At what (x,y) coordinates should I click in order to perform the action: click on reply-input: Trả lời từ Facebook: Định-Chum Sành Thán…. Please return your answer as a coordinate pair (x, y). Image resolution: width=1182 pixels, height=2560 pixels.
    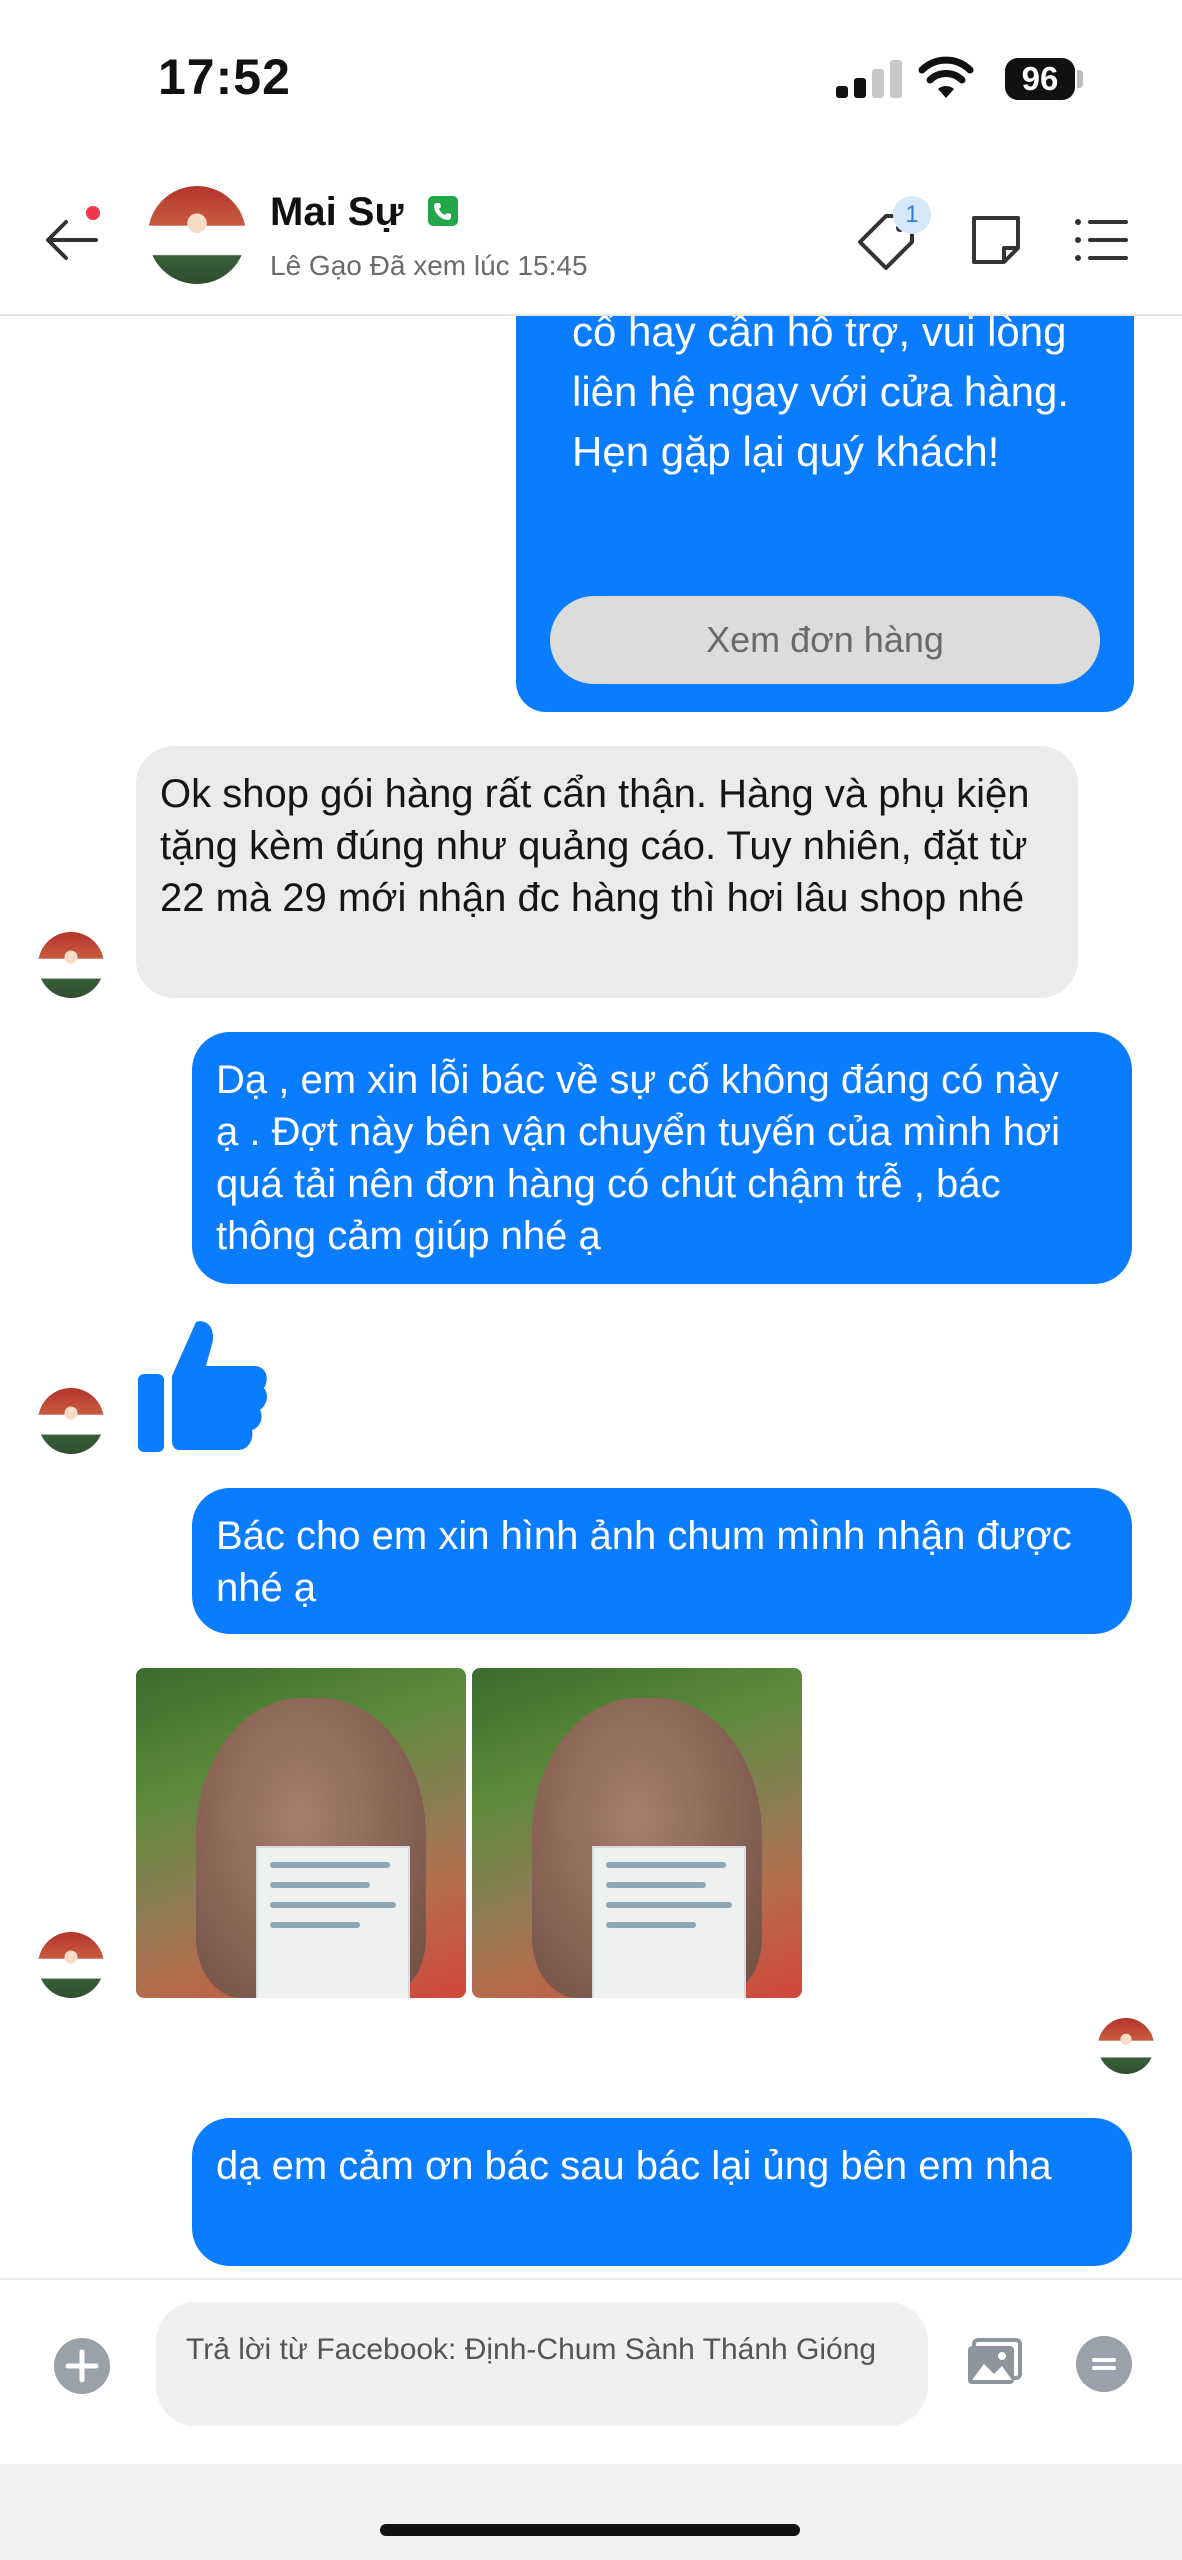
    Looking at the image, I should click on (542, 2364).